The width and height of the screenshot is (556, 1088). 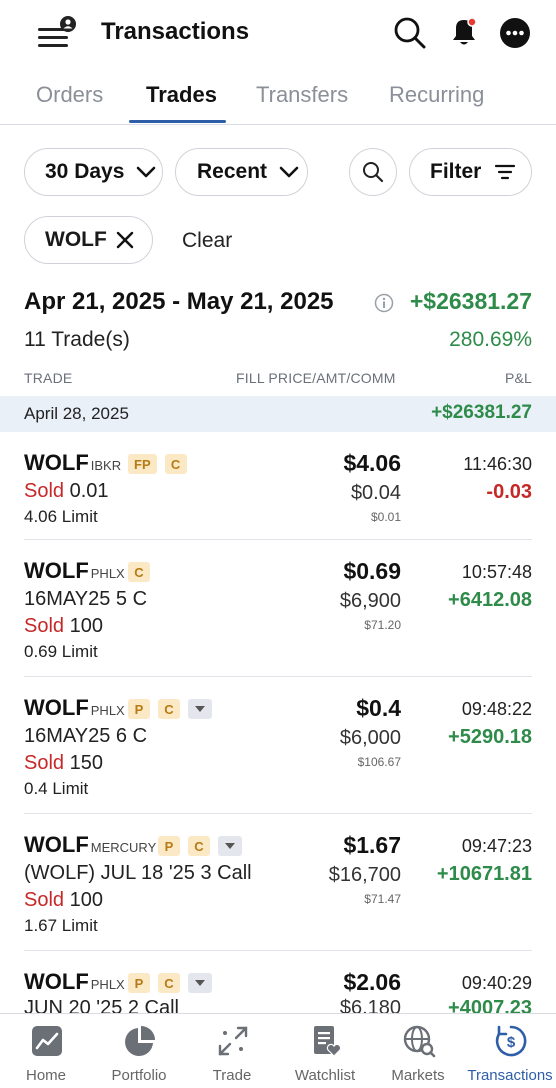 I want to click on trade-pl: +6412.08, so click(x=490, y=600).